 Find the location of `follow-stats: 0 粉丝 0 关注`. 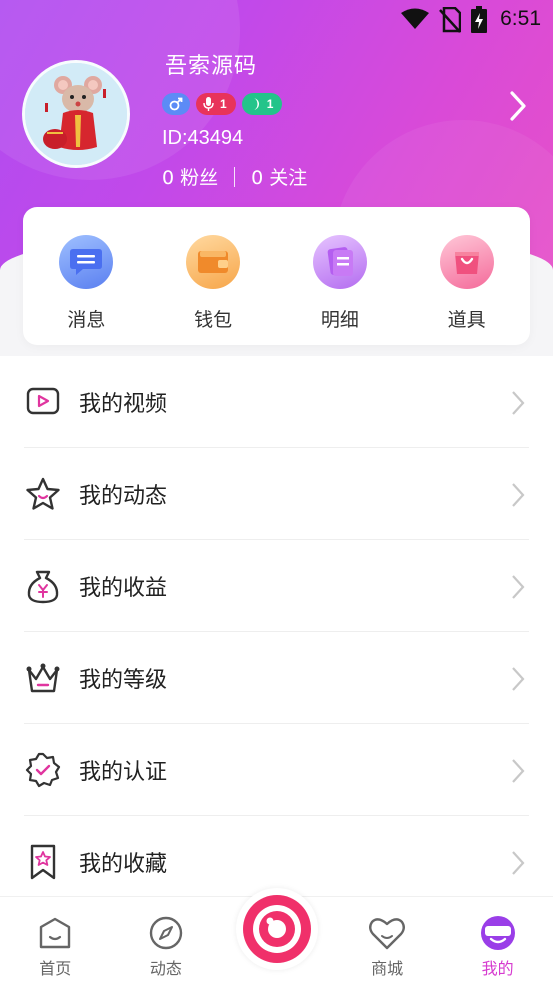

follow-stats: 0 粉丝 0 关注 is located at coordinates (234, 176).